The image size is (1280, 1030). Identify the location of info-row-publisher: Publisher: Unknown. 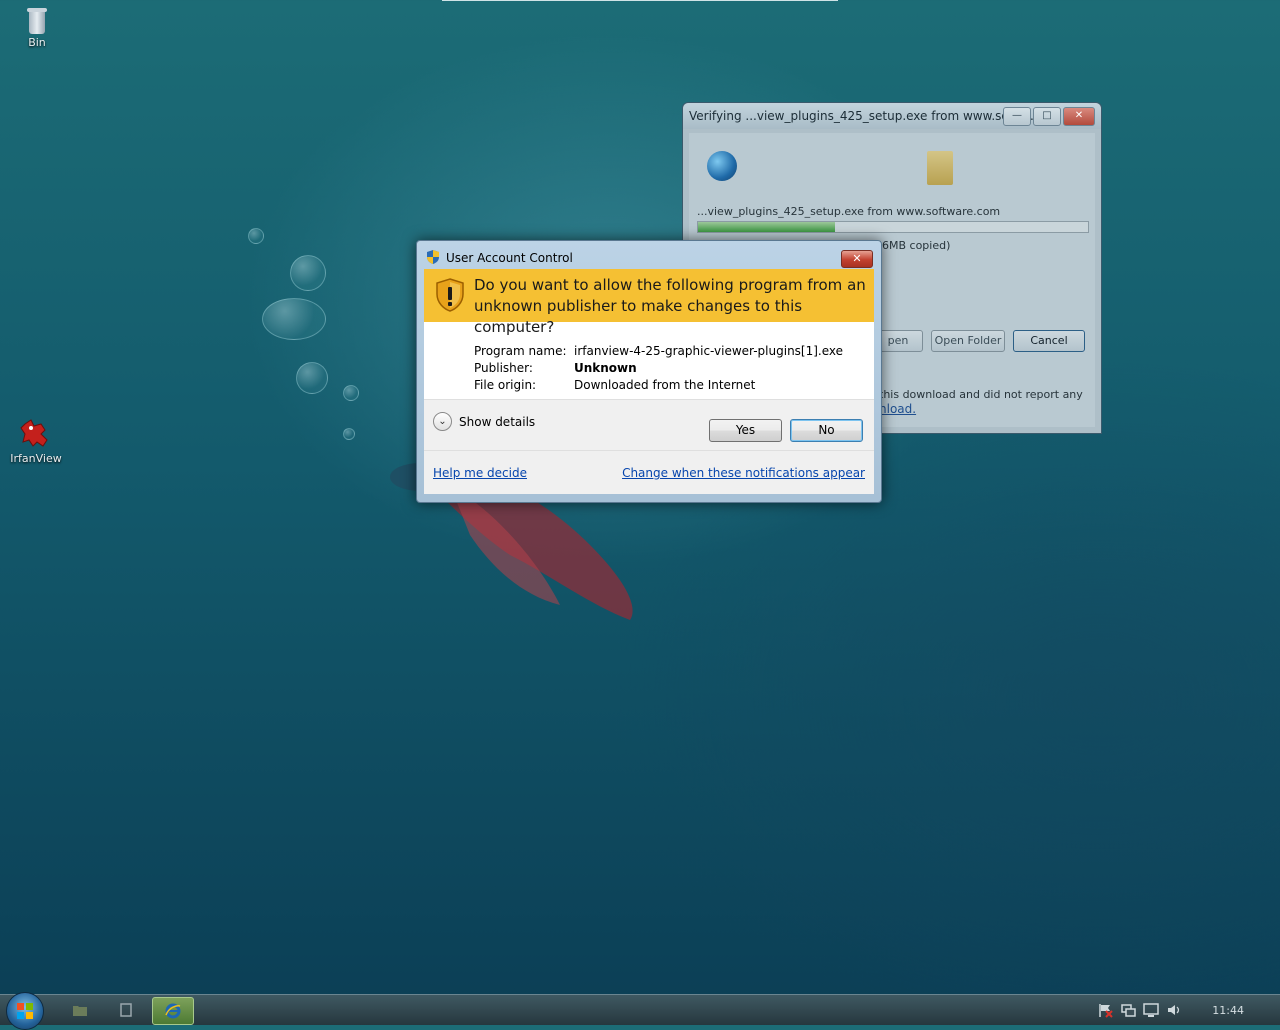
(658, 368).